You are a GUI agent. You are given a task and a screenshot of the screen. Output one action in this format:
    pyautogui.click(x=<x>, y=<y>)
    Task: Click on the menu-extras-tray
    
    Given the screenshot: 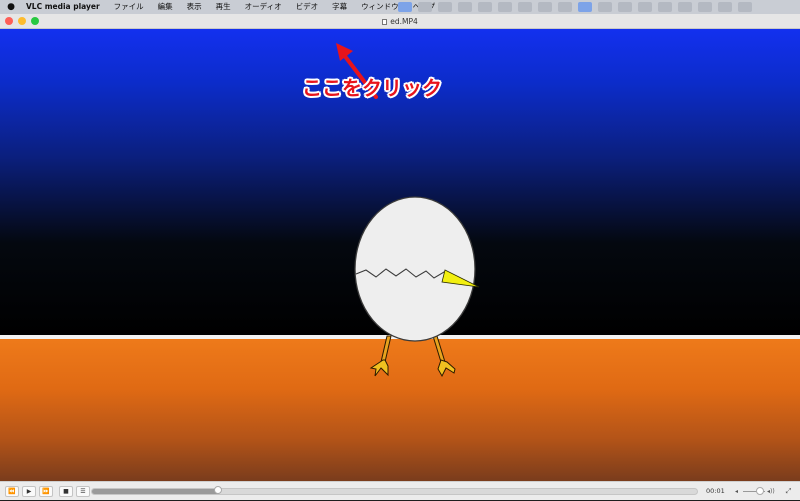 What is the action you would take?
    pyautogui.click(x=575, y=7)
    